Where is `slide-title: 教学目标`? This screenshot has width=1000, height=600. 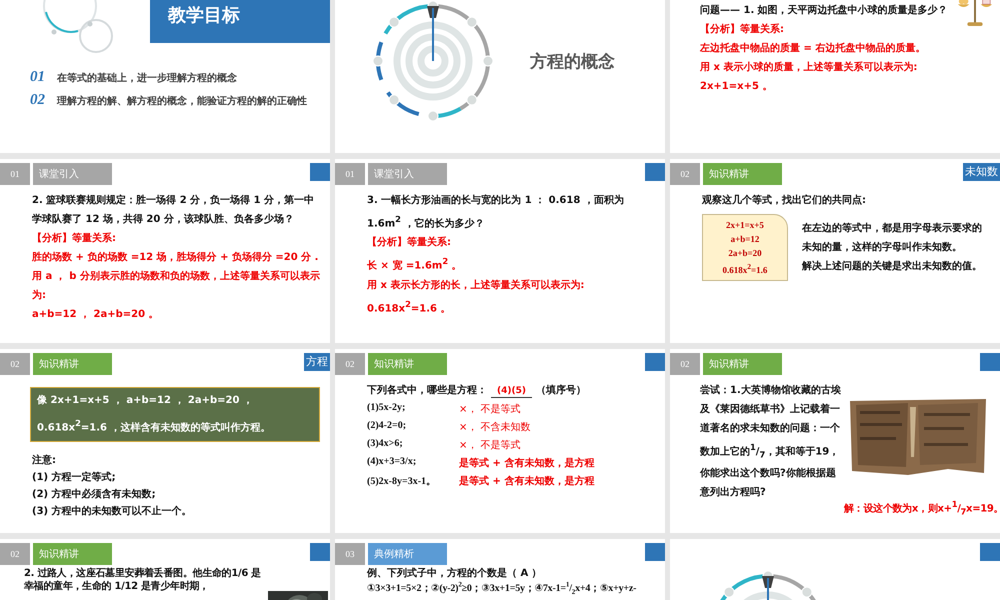
slide-title: 教学目标 is located at coordinates (240, 21).